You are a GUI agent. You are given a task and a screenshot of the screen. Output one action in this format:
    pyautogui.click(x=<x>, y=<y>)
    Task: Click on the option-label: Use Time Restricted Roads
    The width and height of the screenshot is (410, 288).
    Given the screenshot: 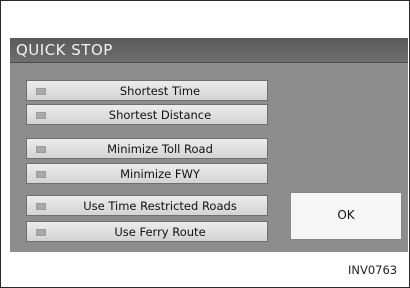 What is the action you would take?
    pyautogui.click(x=160, y=206)
    